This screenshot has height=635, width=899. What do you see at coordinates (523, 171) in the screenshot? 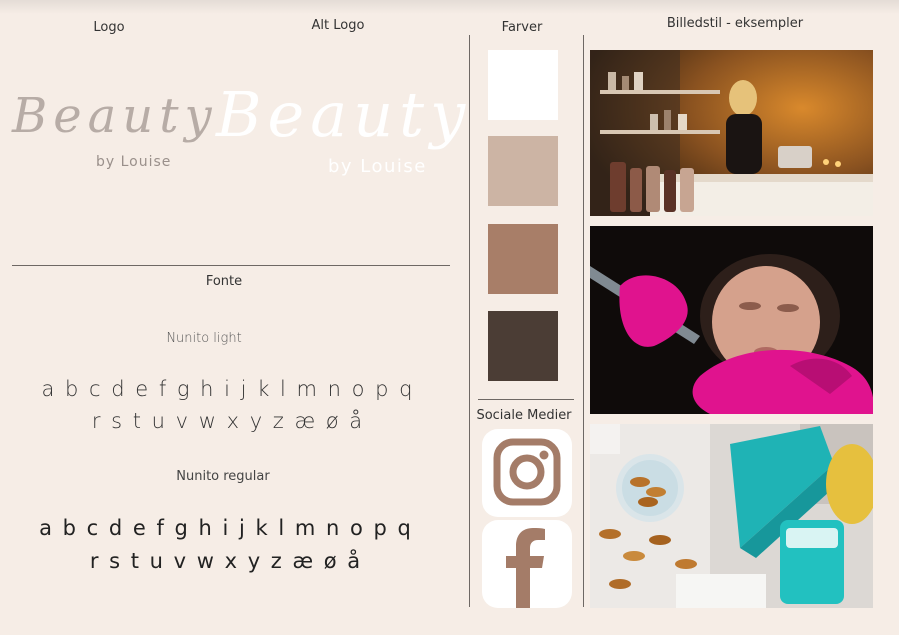
I see `color-swatch-beige` at bounding box center [523, 171].